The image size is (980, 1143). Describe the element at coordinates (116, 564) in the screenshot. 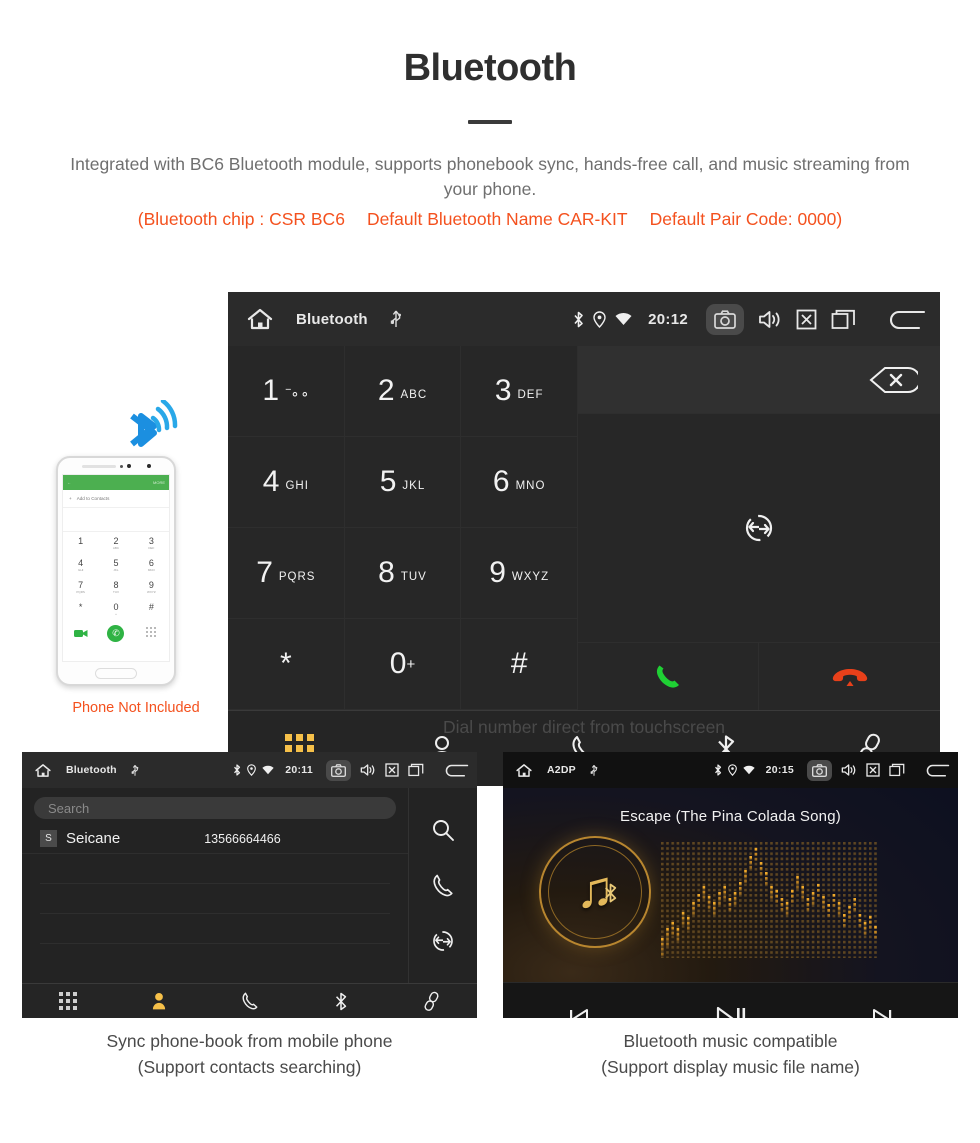

I see `phone-key: 5 JKL` at that location.